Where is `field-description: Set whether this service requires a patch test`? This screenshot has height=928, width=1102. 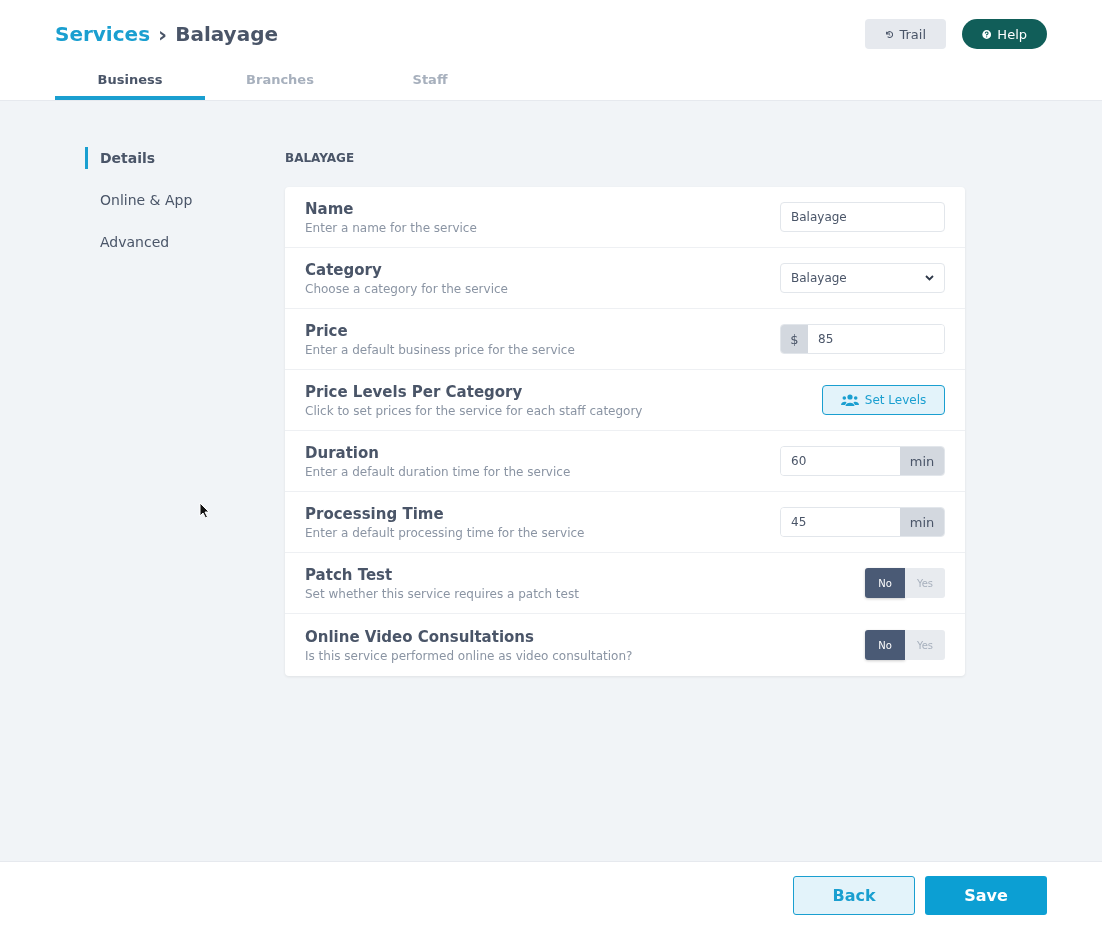
field-description: Set whether this service requires a patch test is located at coordinates (442, 593).